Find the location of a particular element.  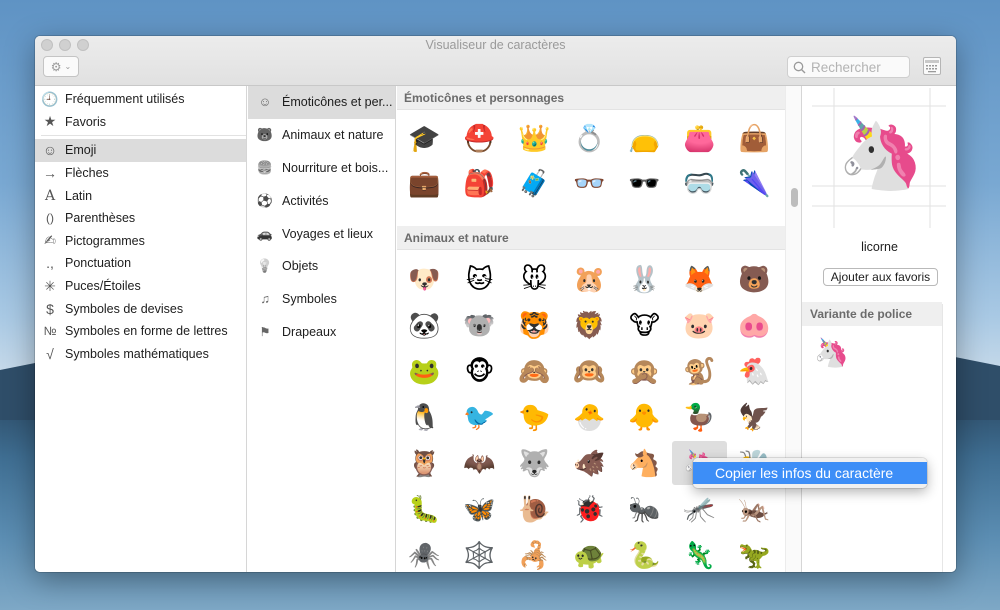

category-currency-symbols: $ Symboles de devises is located at coordinates (140, 308).